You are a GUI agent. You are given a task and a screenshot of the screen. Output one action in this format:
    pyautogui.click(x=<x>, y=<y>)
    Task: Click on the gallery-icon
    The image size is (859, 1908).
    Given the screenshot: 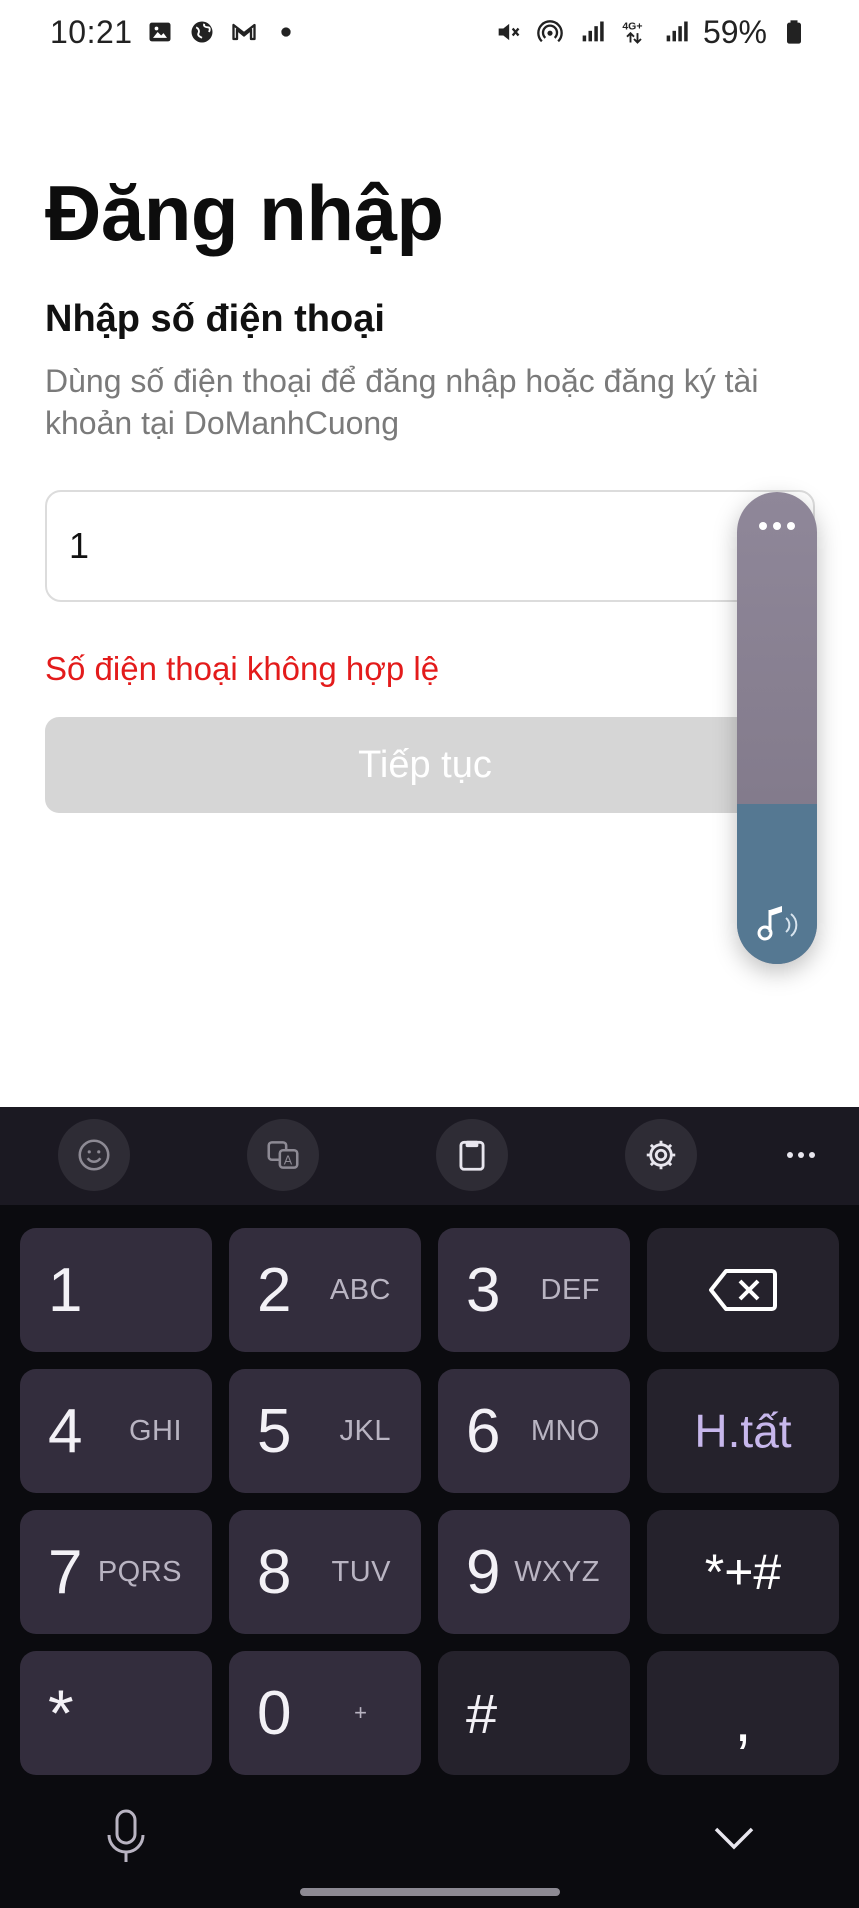 What is the action you would take?
    pyautogui.click(x=160, y=32)
    